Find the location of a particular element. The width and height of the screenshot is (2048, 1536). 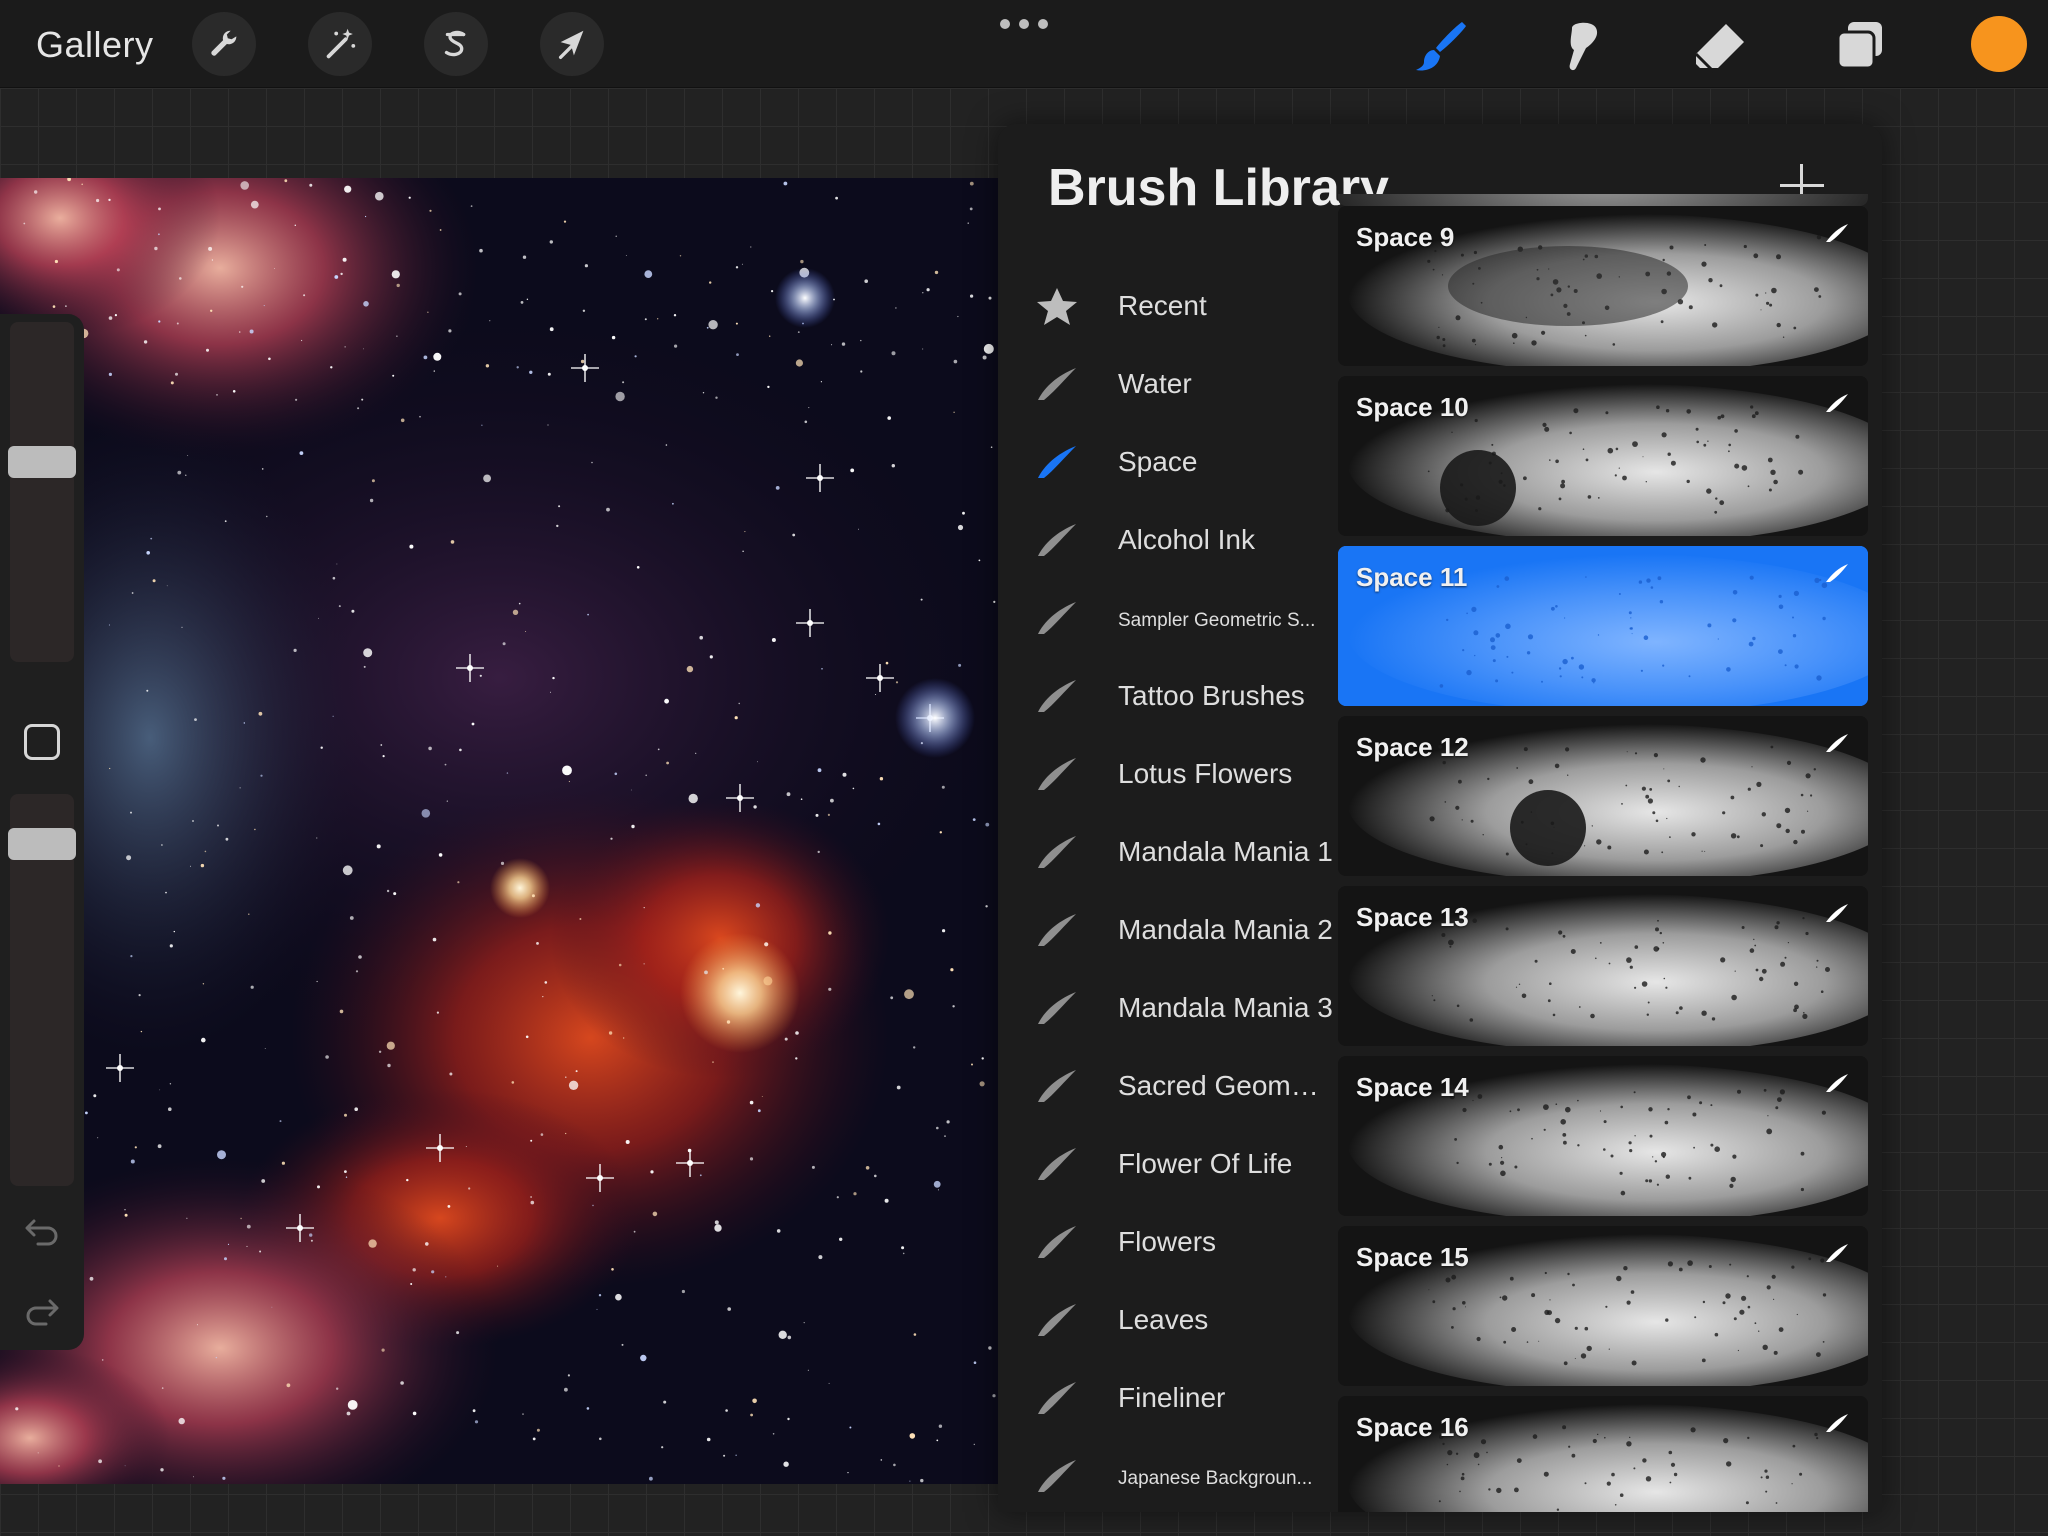

smudge-icon is located at coordinates (1583, 46).